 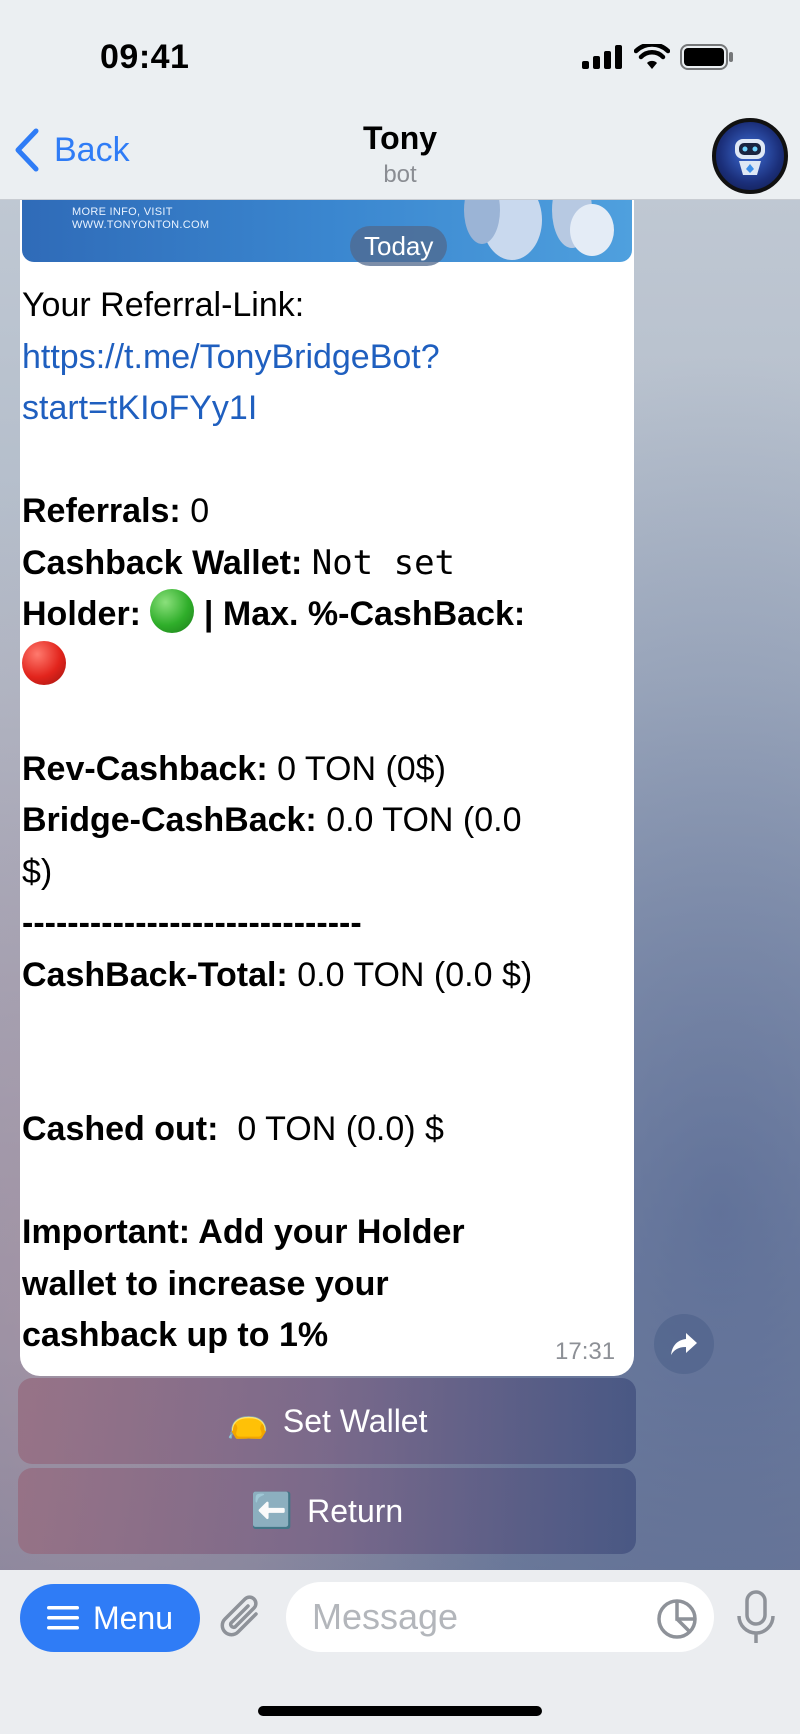 I want to click on set-wallet-label: Set Wallet, so click(x=355, y=1420).